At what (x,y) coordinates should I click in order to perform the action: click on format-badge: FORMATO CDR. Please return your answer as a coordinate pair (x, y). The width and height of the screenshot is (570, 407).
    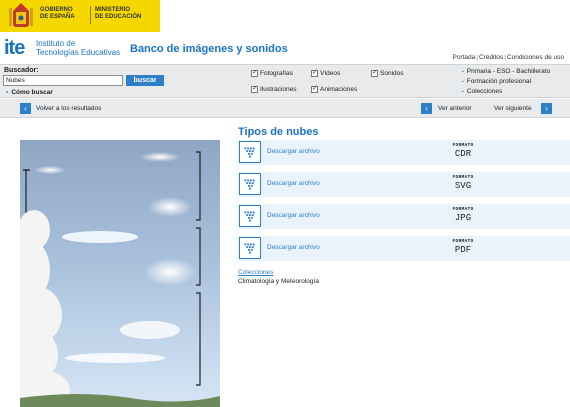
    Looking at the image, I should click on (463, 151).